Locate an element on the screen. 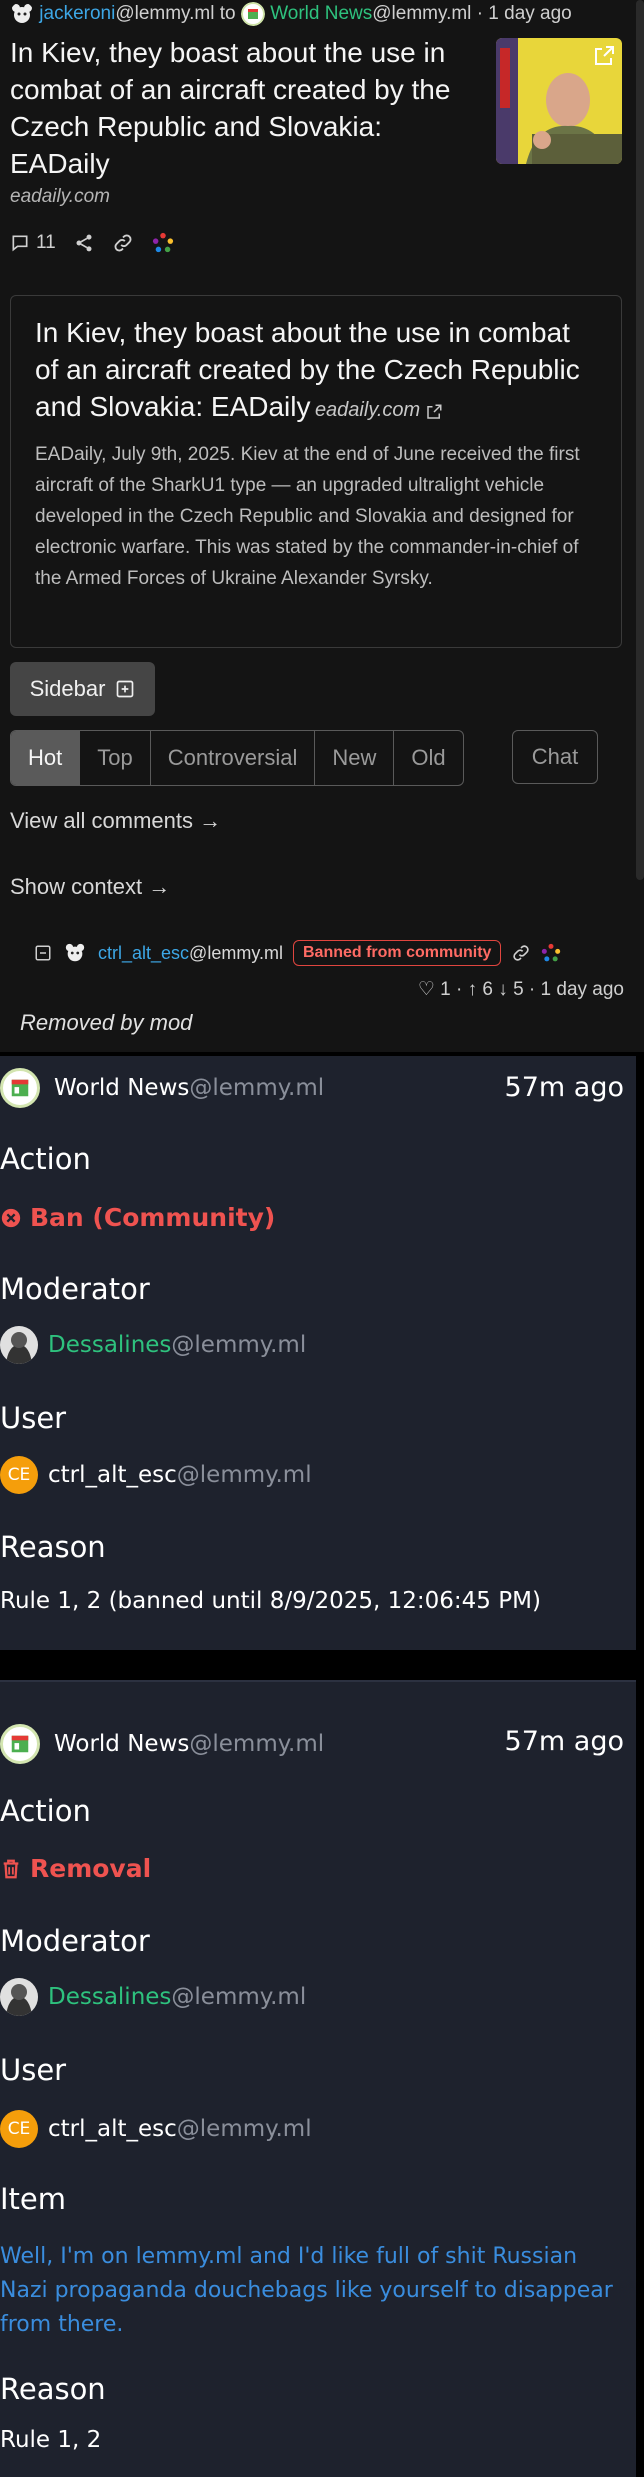 The width and height of the screenshot is (644, 2477). modlog-action: Removal is located at coordinates (75, 1868).